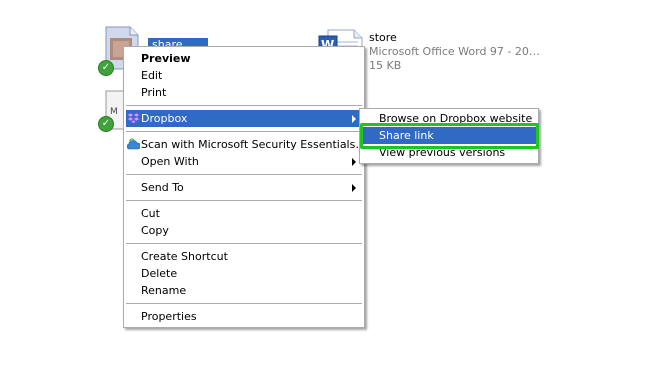 Image resolution: width=660 pixels, height=380 pixels. Describe the element at coordinates (244, 290) in the screenshot. I see `menu-item-rename: Rename` at that location.